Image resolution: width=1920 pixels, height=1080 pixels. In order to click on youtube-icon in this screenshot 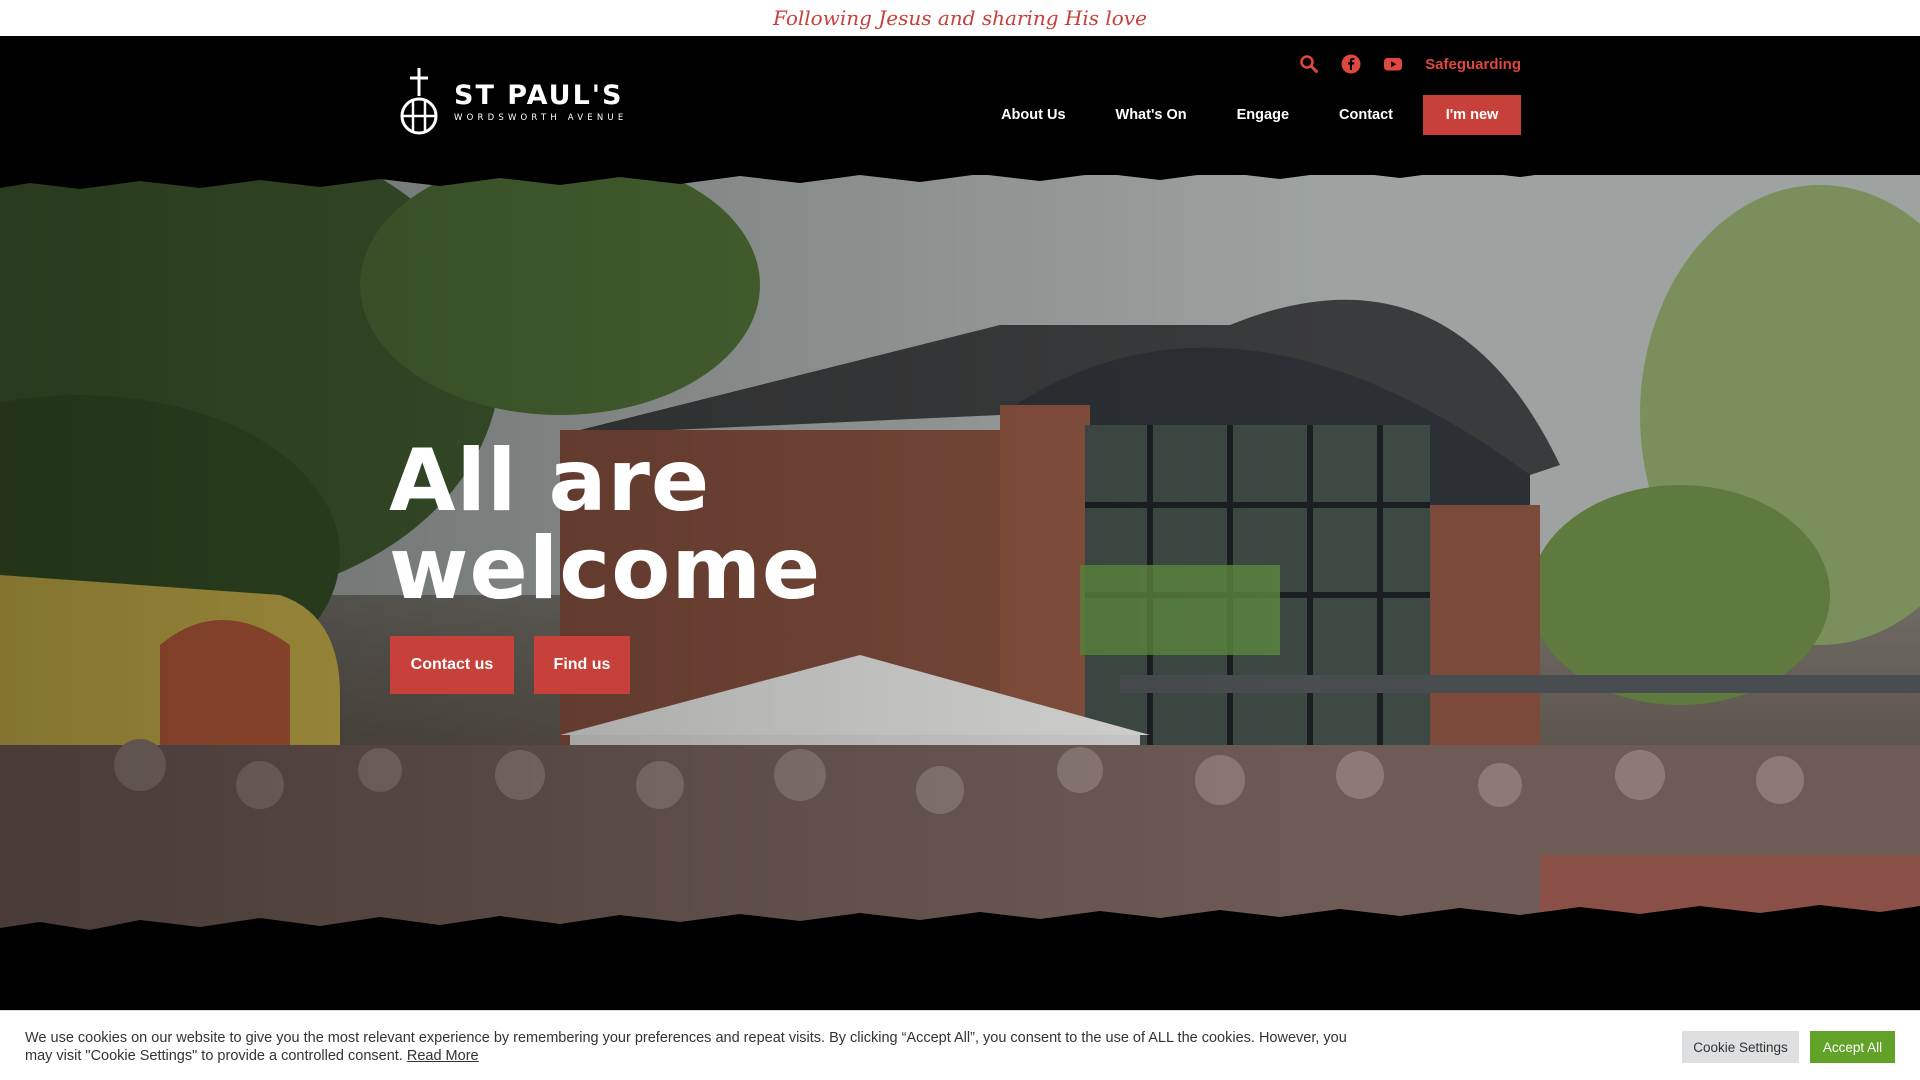, I will do `click(1393, 64)`.